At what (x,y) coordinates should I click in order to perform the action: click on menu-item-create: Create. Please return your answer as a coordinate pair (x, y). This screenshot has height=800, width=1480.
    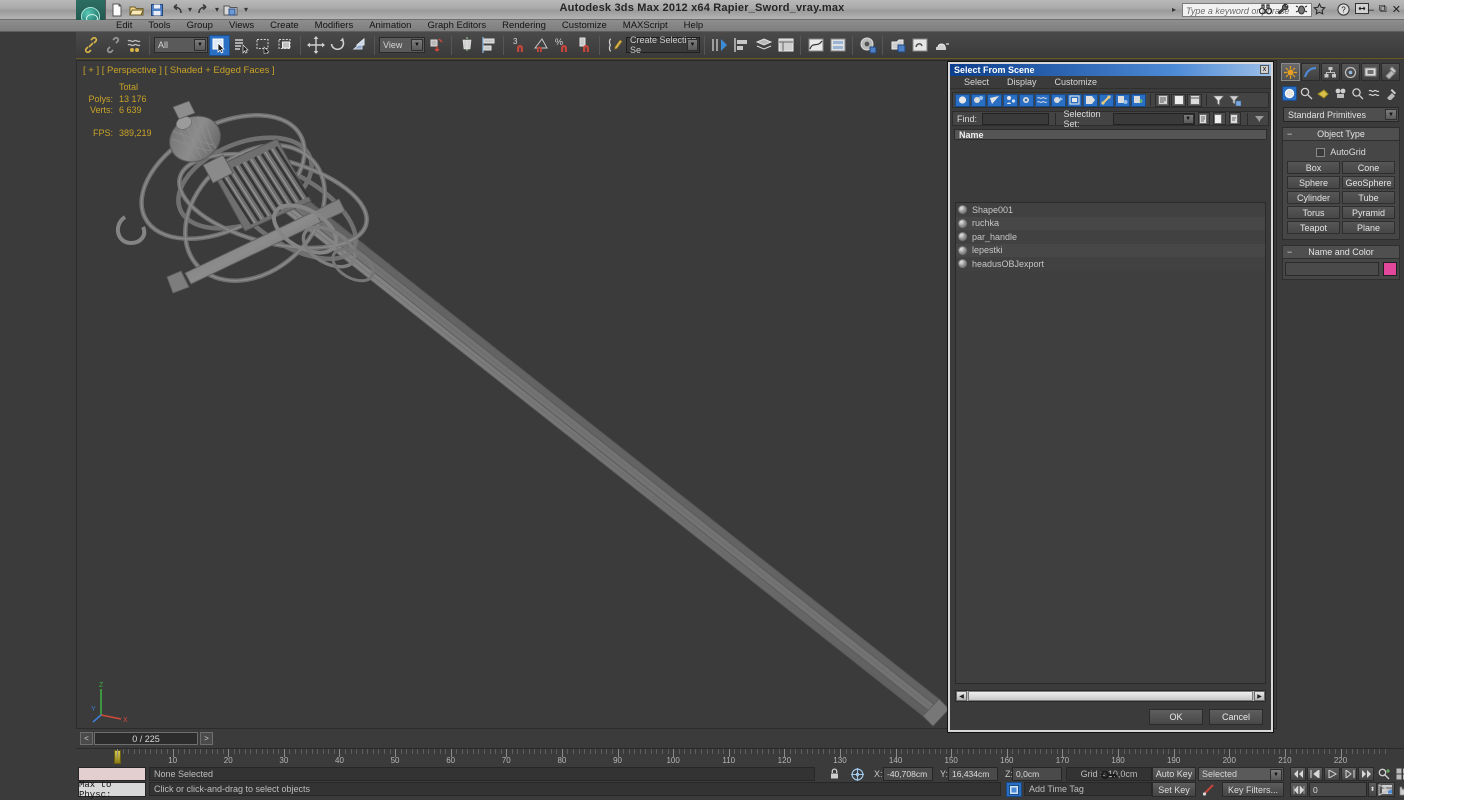
    Looking at the image, I should click on (284, 26).